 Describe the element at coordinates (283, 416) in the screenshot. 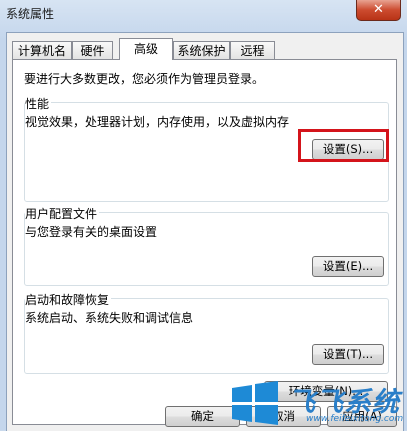

I see `cancel-button: 取消` at that location.